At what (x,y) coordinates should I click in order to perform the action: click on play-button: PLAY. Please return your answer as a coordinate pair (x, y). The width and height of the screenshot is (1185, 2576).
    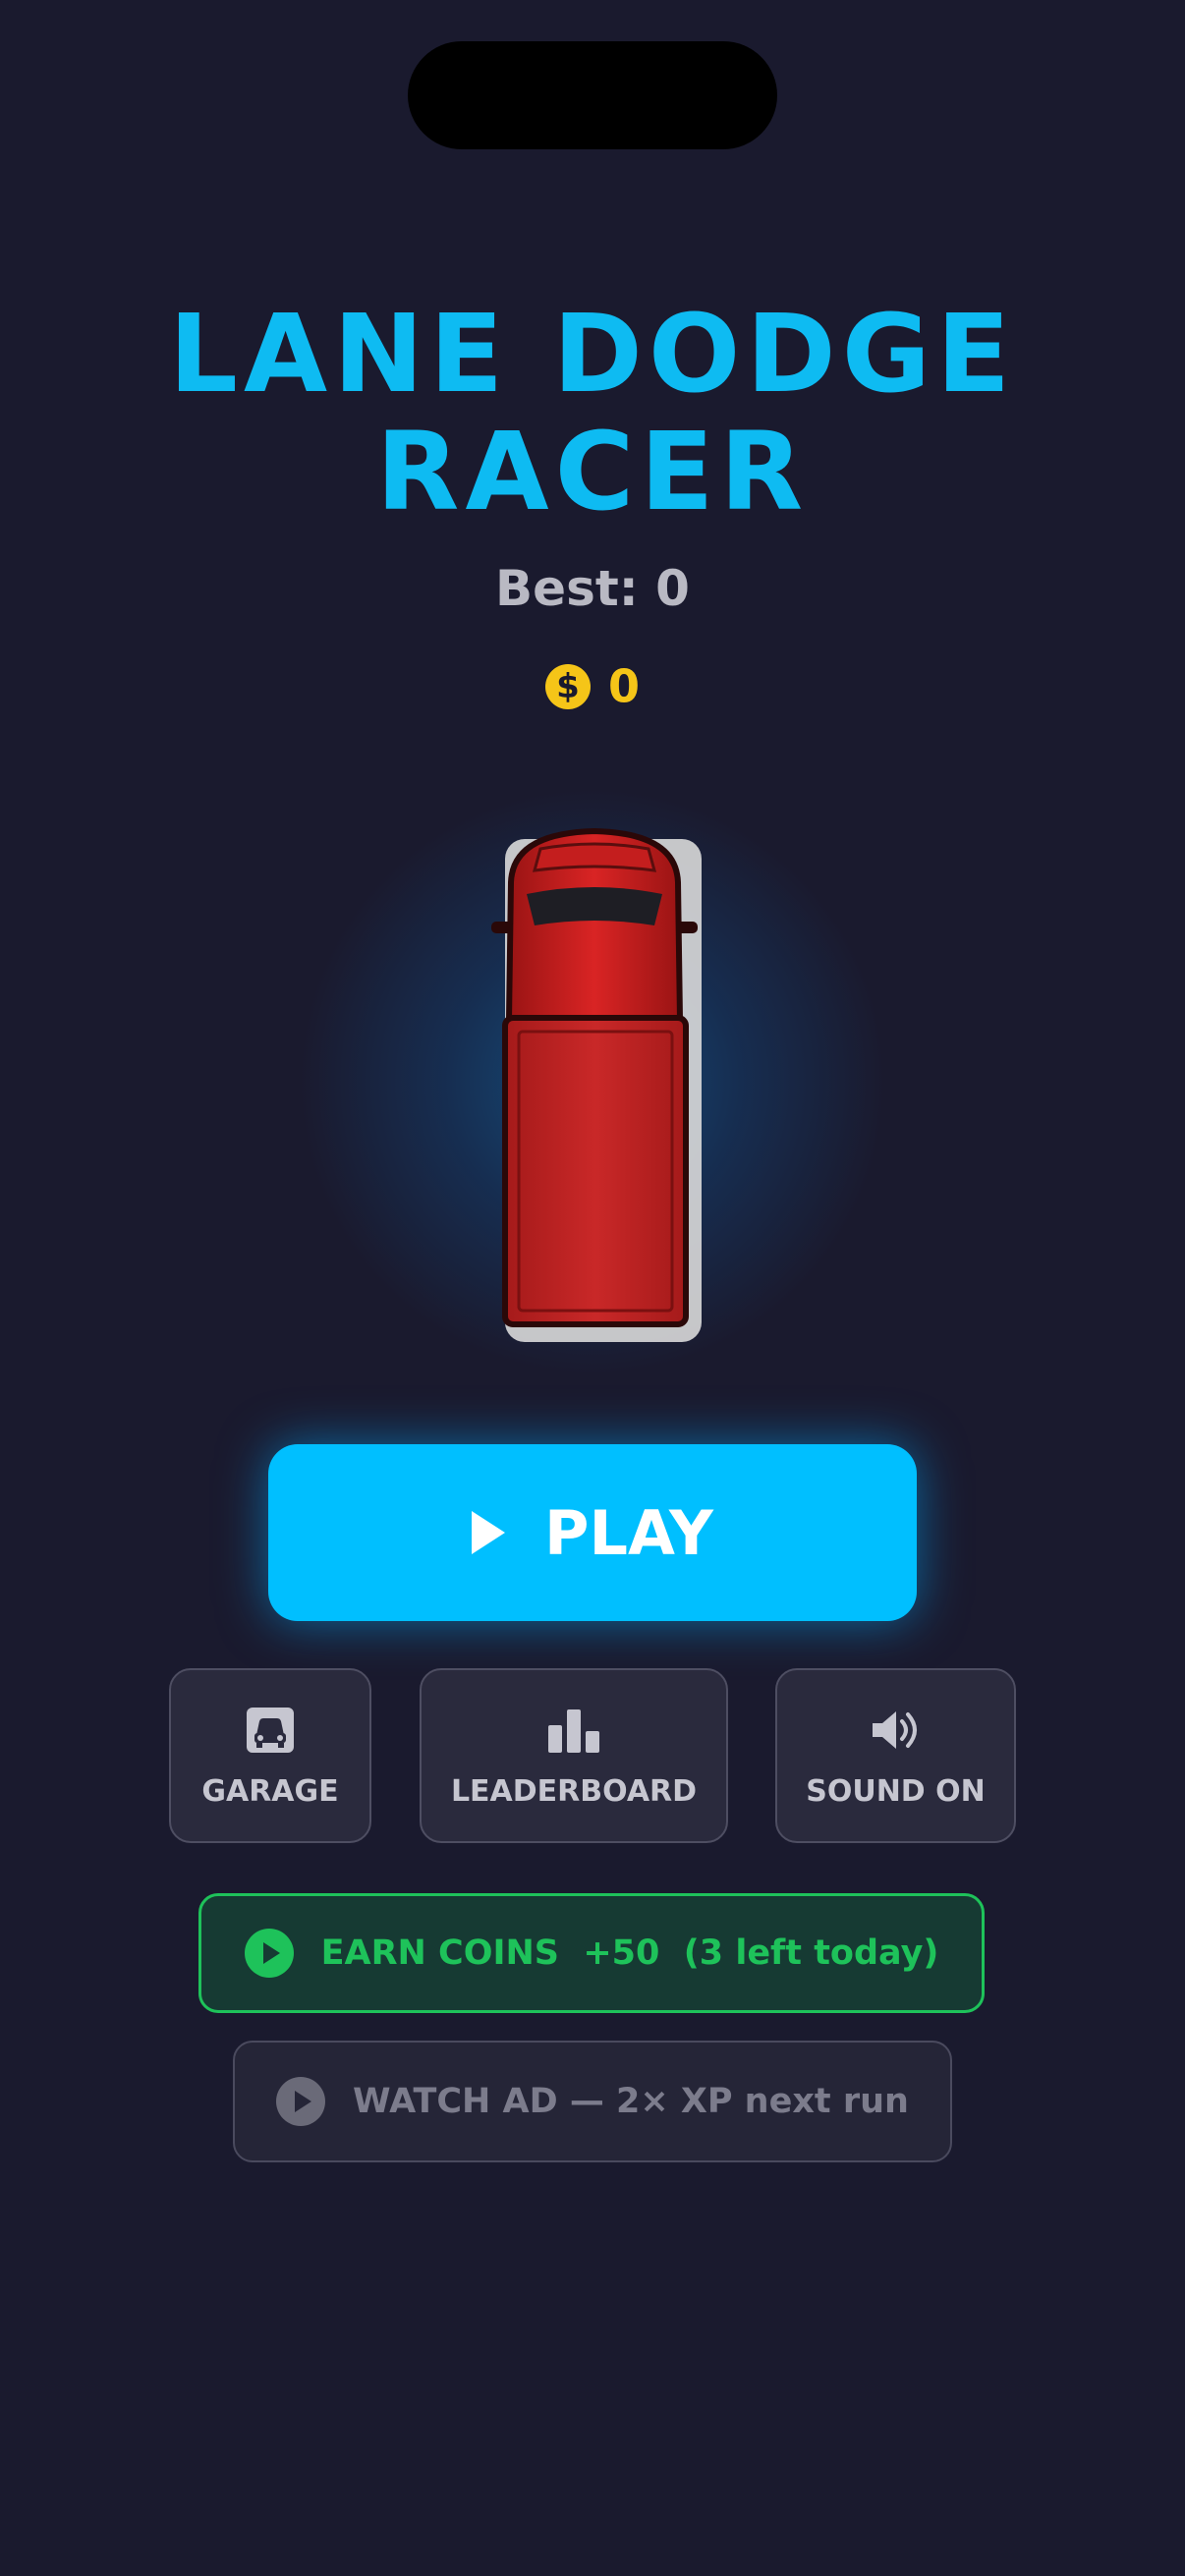
    Looking at the image, I should click on (592, 1532).